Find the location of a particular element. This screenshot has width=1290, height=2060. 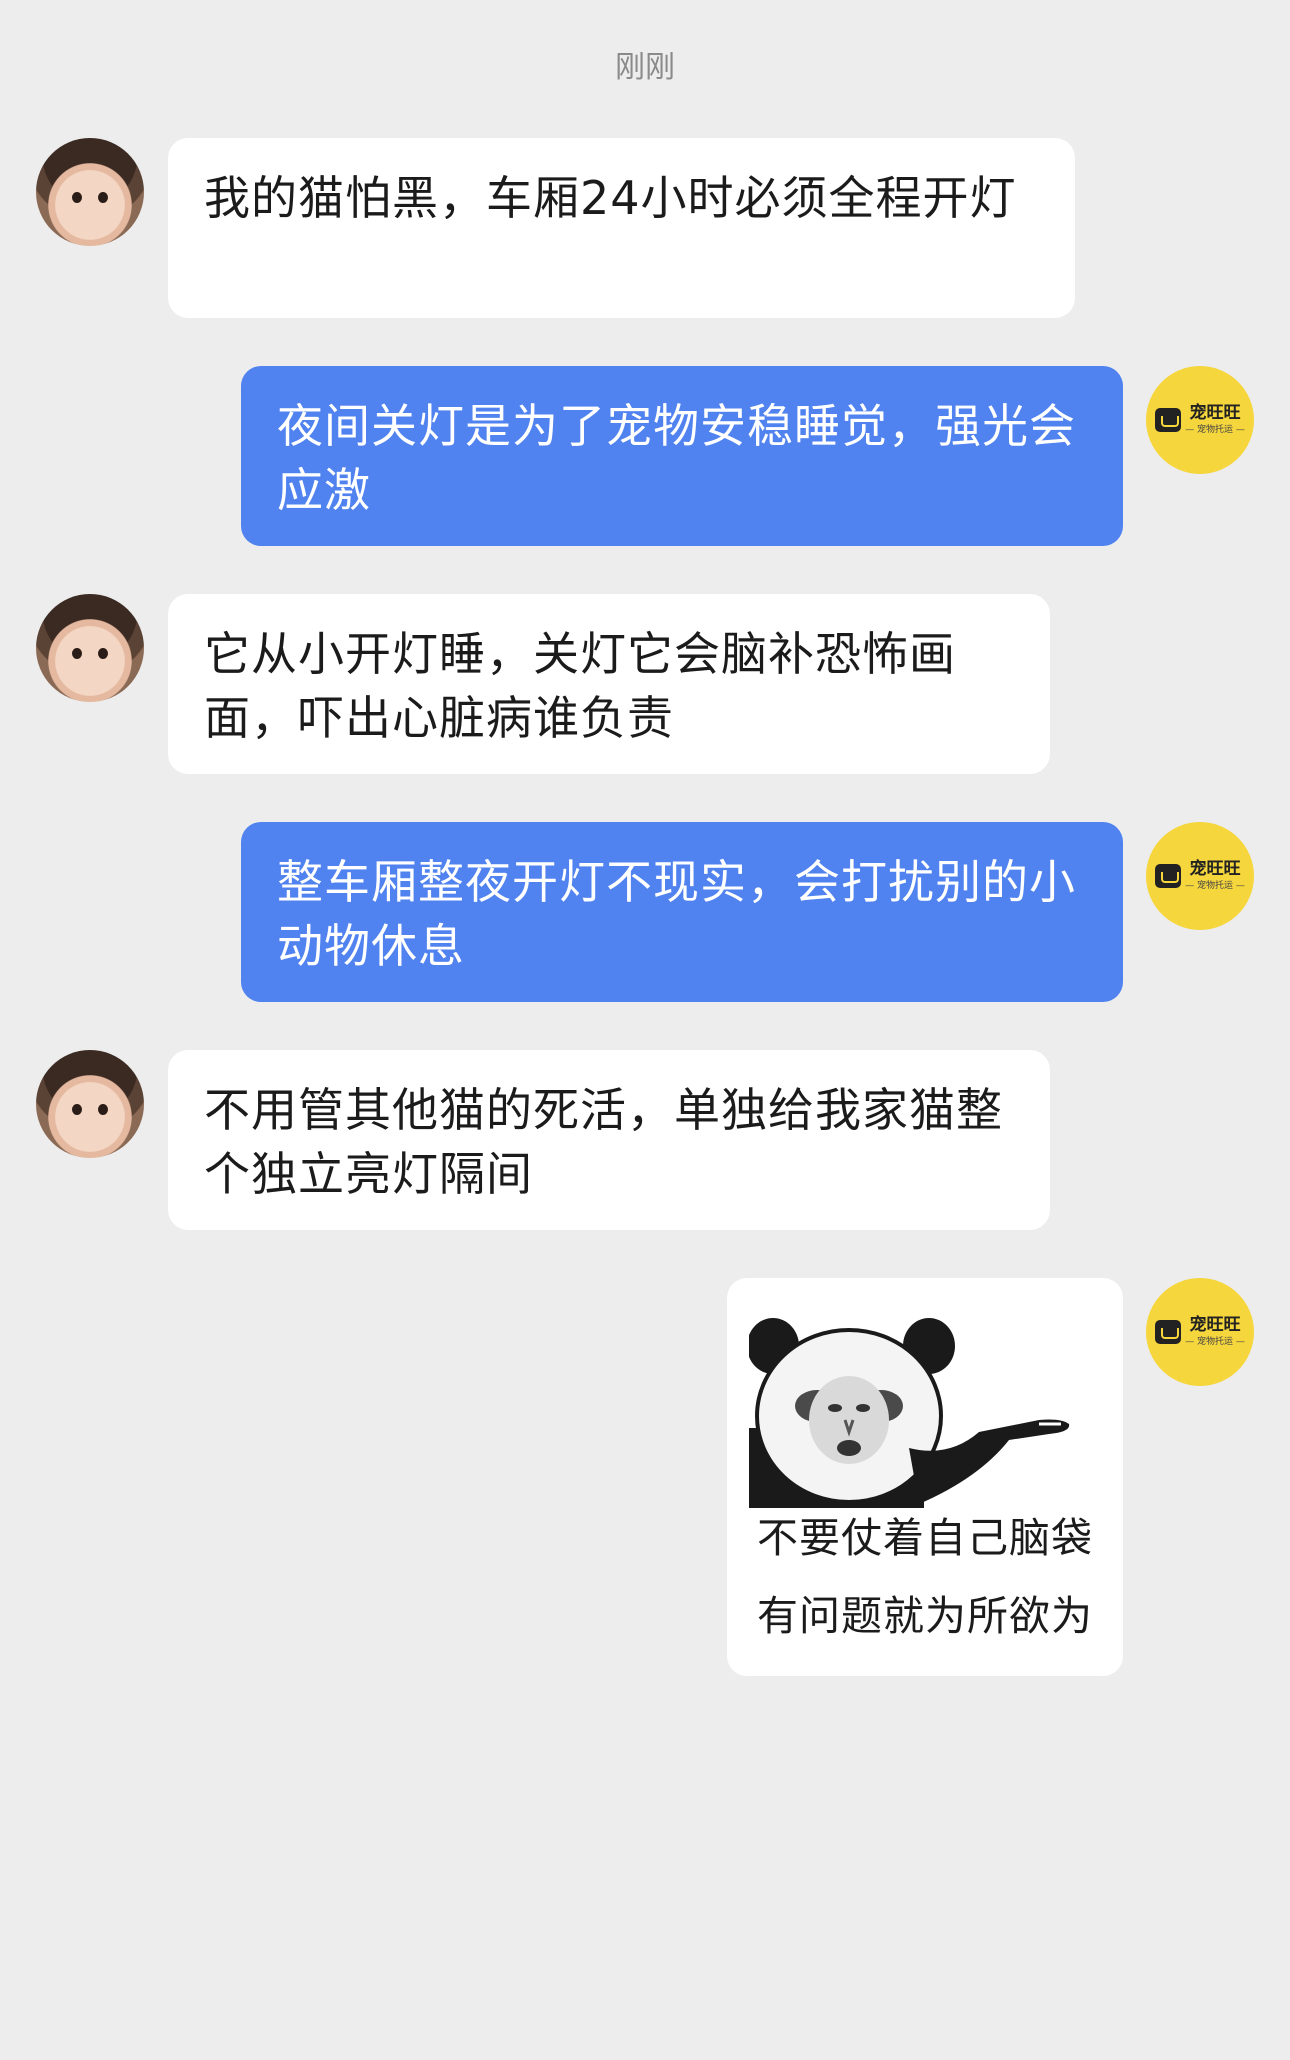

message-bubble-incoming: 它从小开灯睡，关灯它会脑补恐怖画面，吓出心脏病谁负责 is located at coordinates (609, 684).